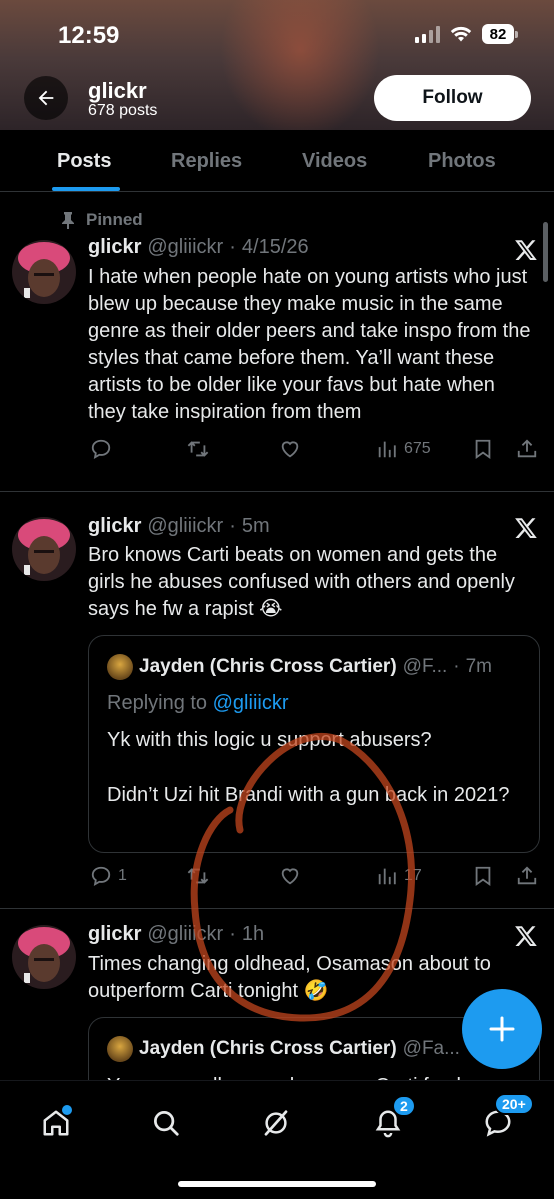 This screenshot has height=1199, width=554. I want to click on post-time: 5m, so click(256, 526).